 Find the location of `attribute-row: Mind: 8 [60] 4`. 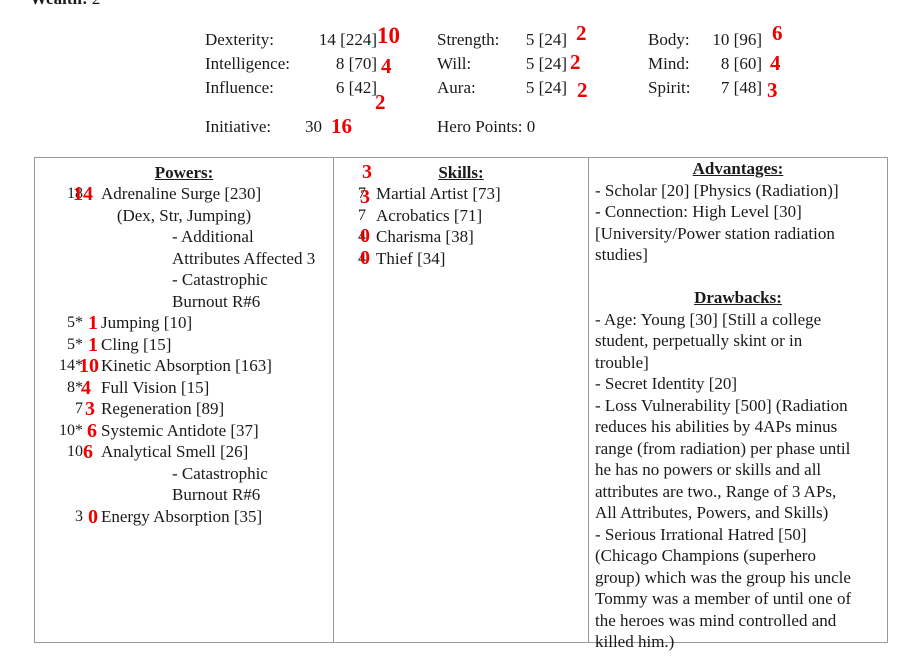

attribute-row: Mind: 8 [60] 4 is located at coordinates (748, 64).